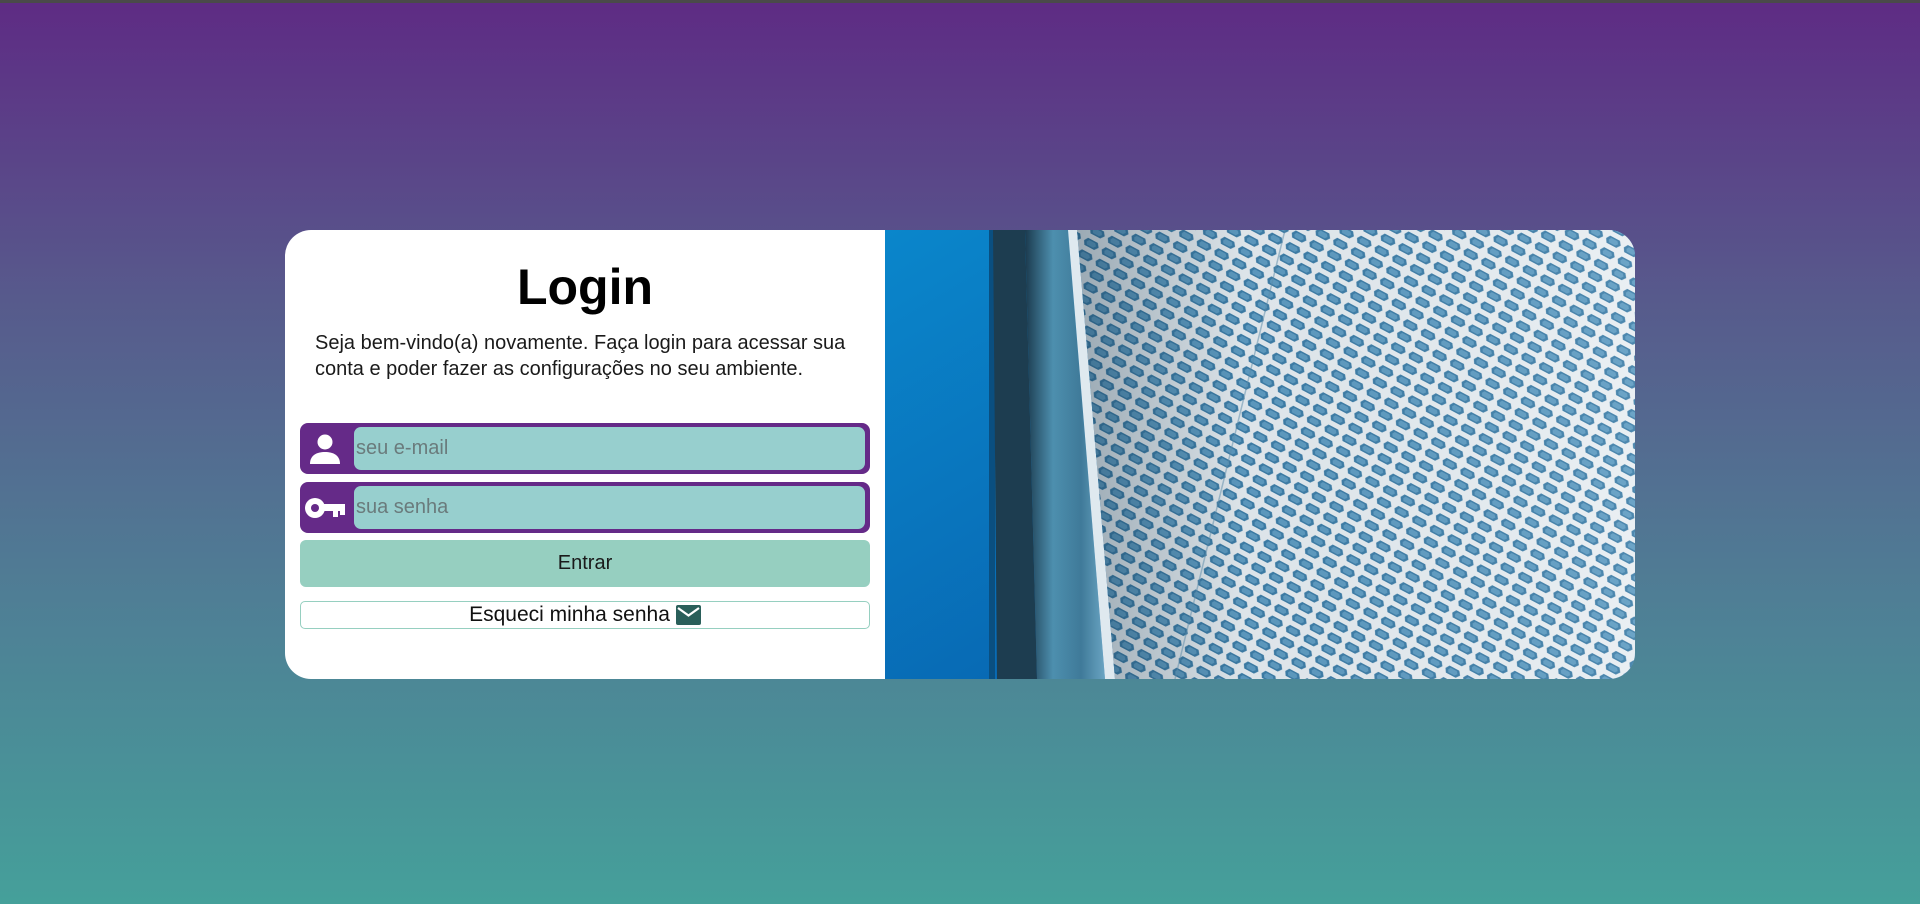  I want to click on email-input, so click(609, 448).